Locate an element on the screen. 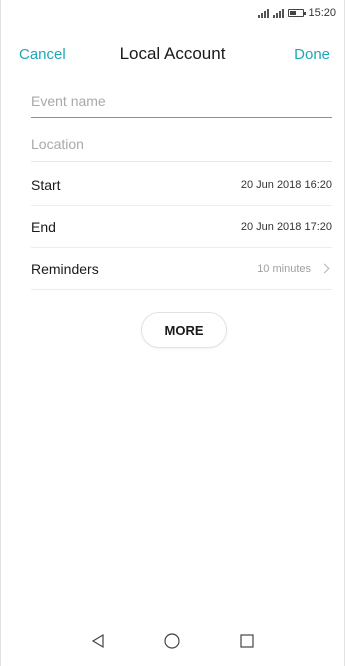 The width and height of the screenshot is (345, 666). status-time: 15:20 is located at coordinates (322, 13).